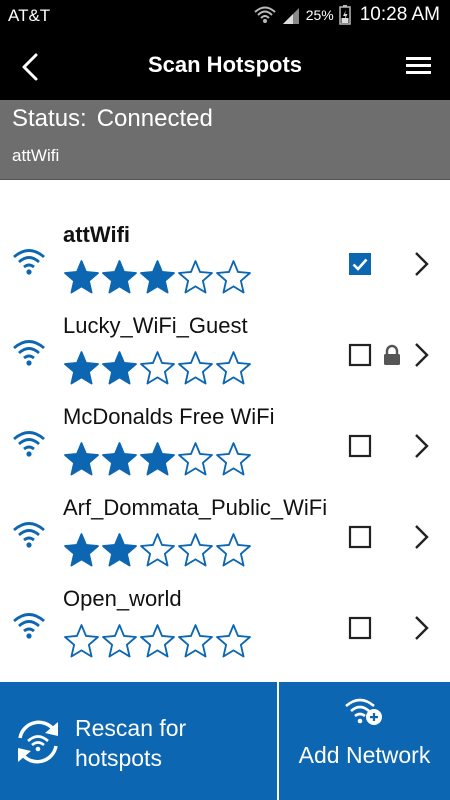 The image size is (450, 800). Describe the element at coordinates (29, 15) in the screenshot. I see `carrier-name: AT&T` at that location.